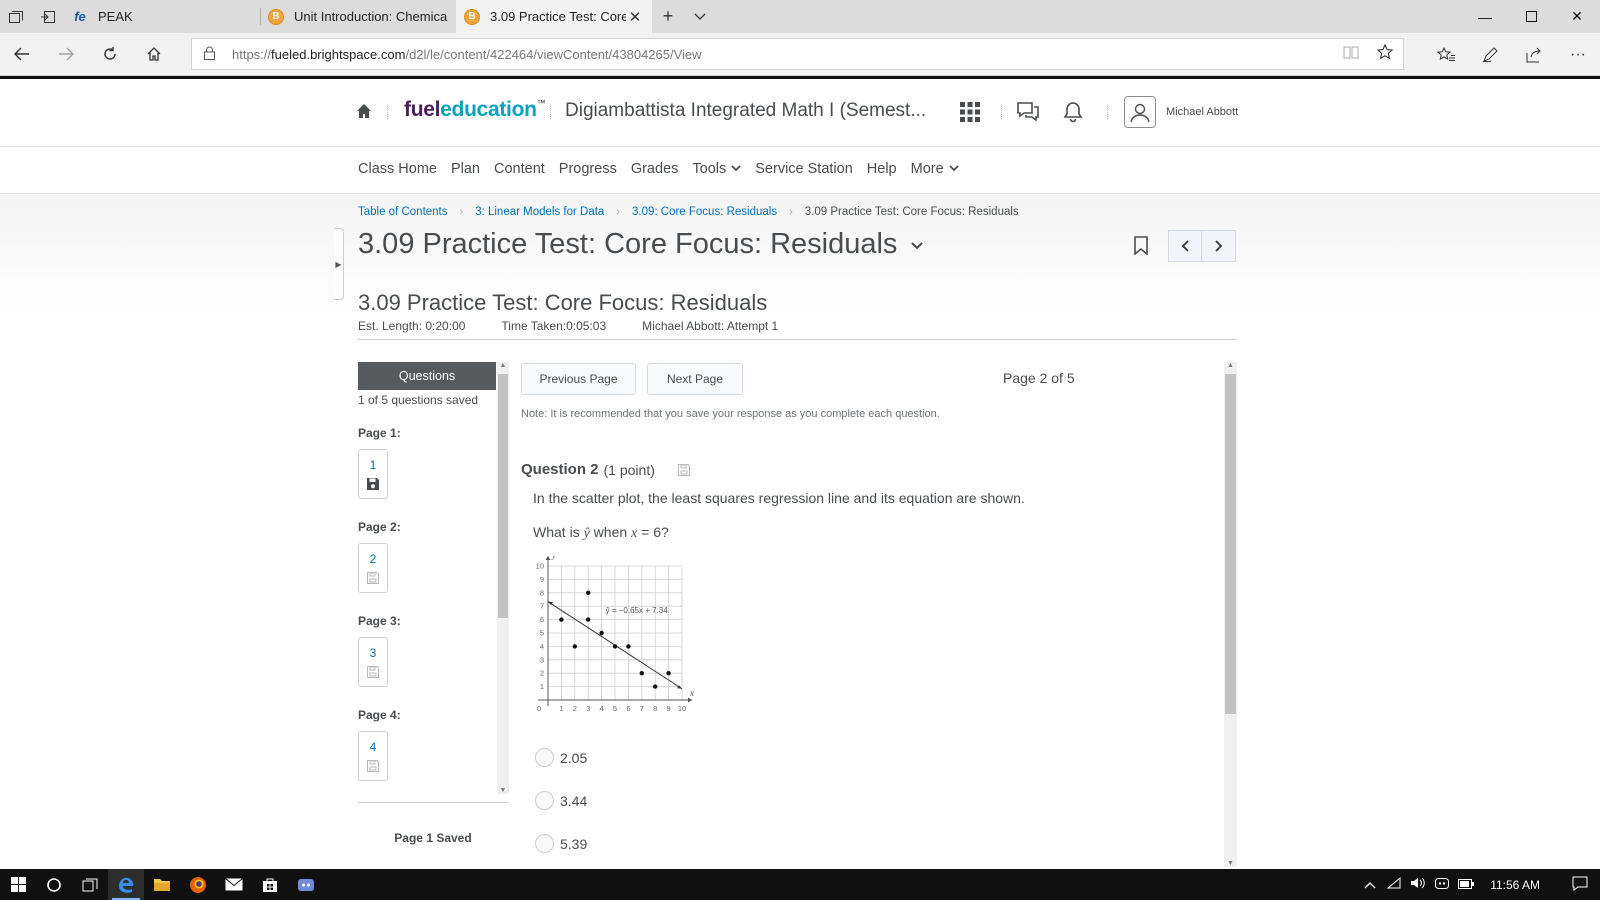  What do you see at coordinates (403, 212) in the screenshot?
I see `breadcrumb-table-of-contents: Table of Contents` at bounding box center [403, 212].